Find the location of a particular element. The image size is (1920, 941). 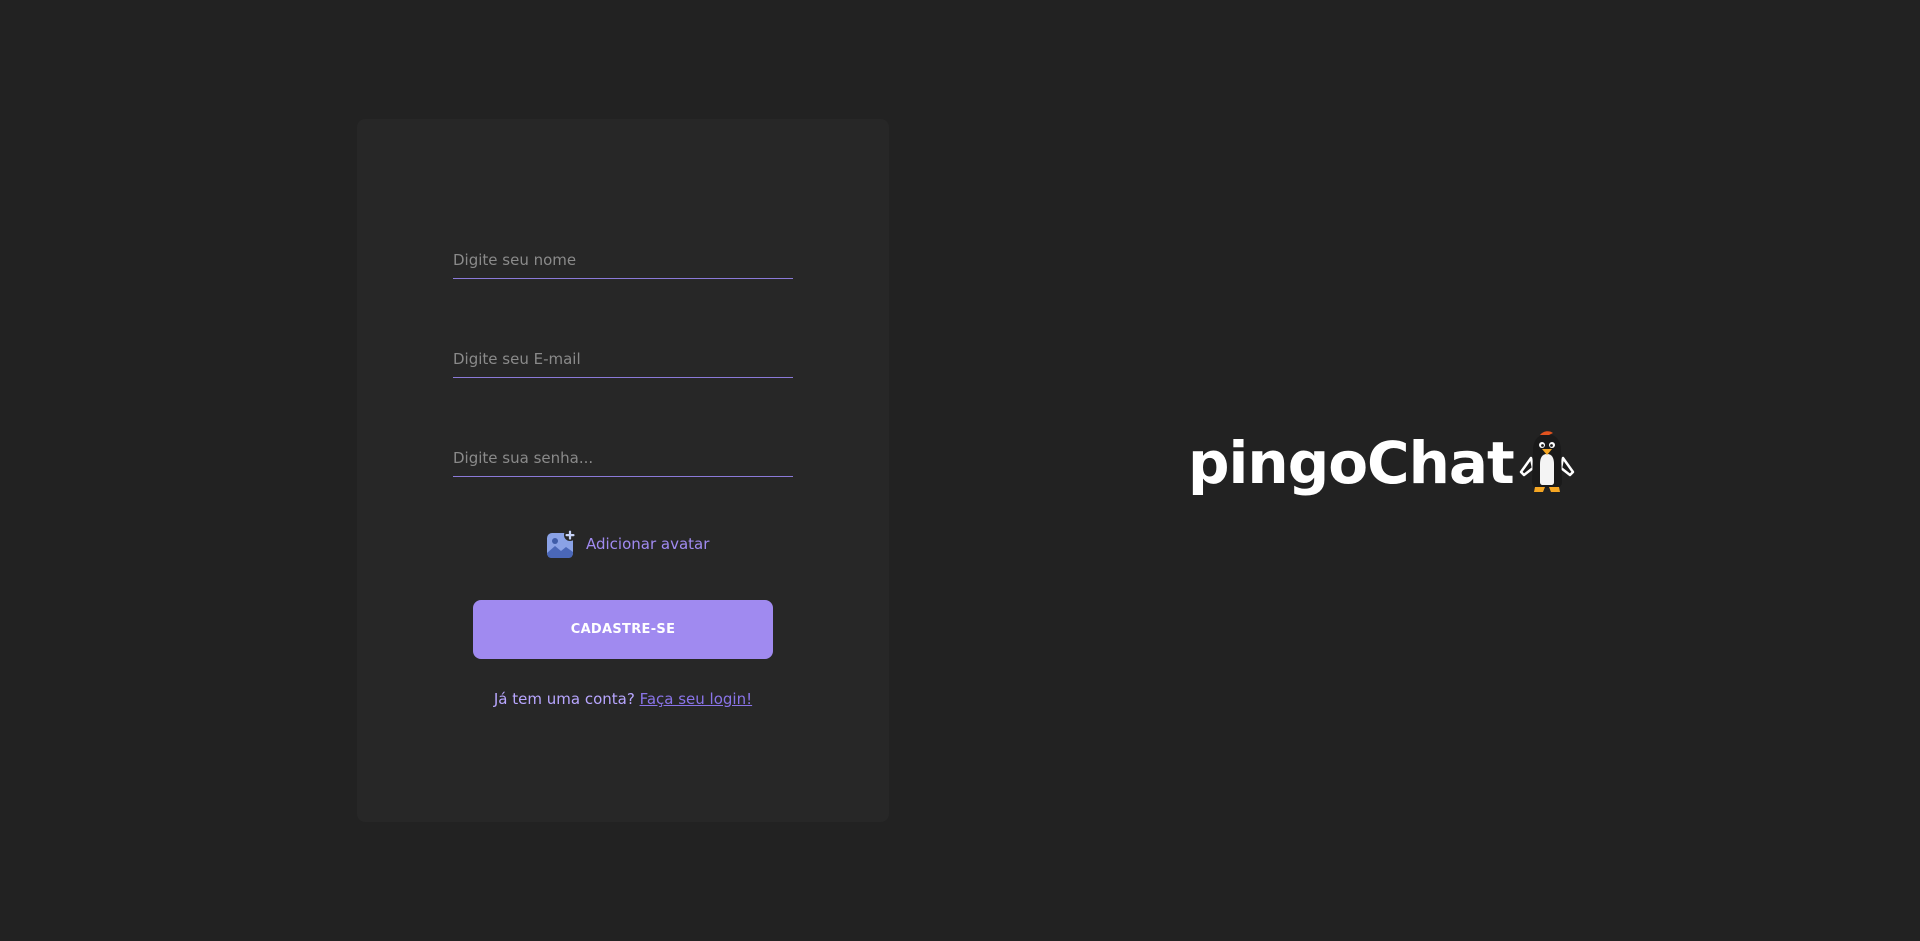

name-input is located at coordinates (623, 260).